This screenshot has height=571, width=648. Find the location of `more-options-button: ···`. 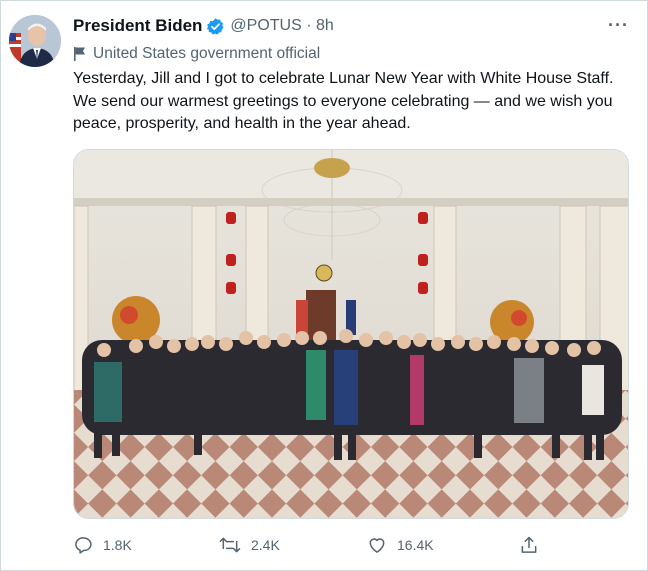

more-options-button: ··· is located at coordinates (618, 25).